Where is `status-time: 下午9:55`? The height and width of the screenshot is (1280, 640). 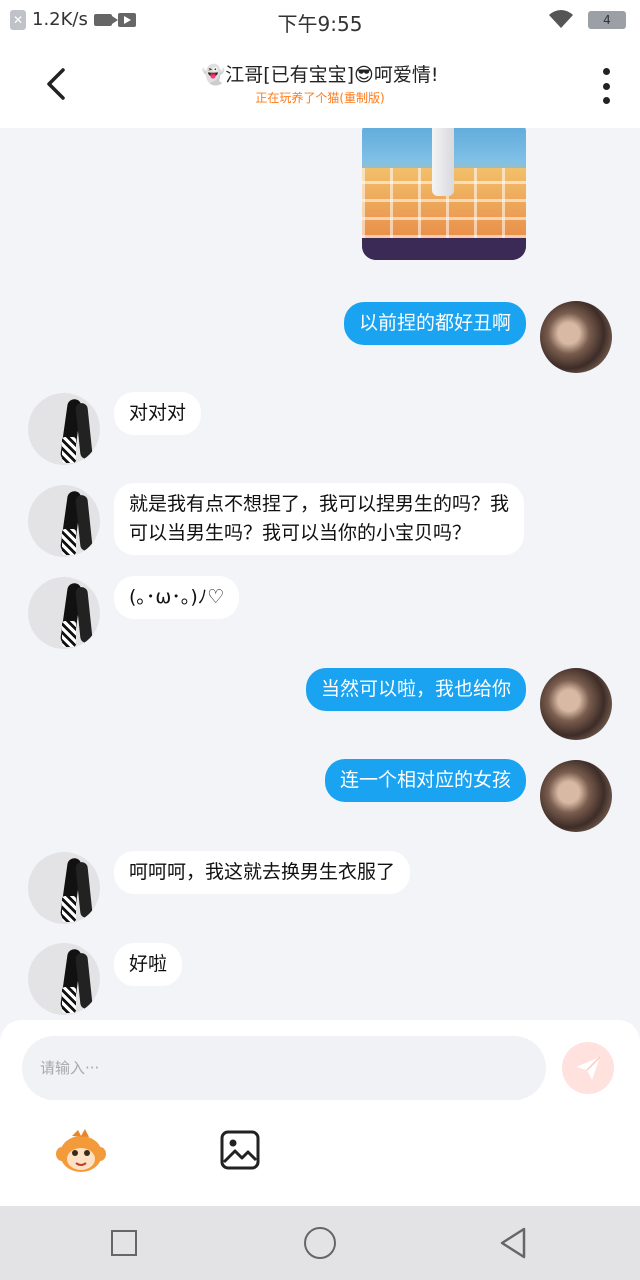
status-time: 下午9:55 is located at coordinates (320, 24).